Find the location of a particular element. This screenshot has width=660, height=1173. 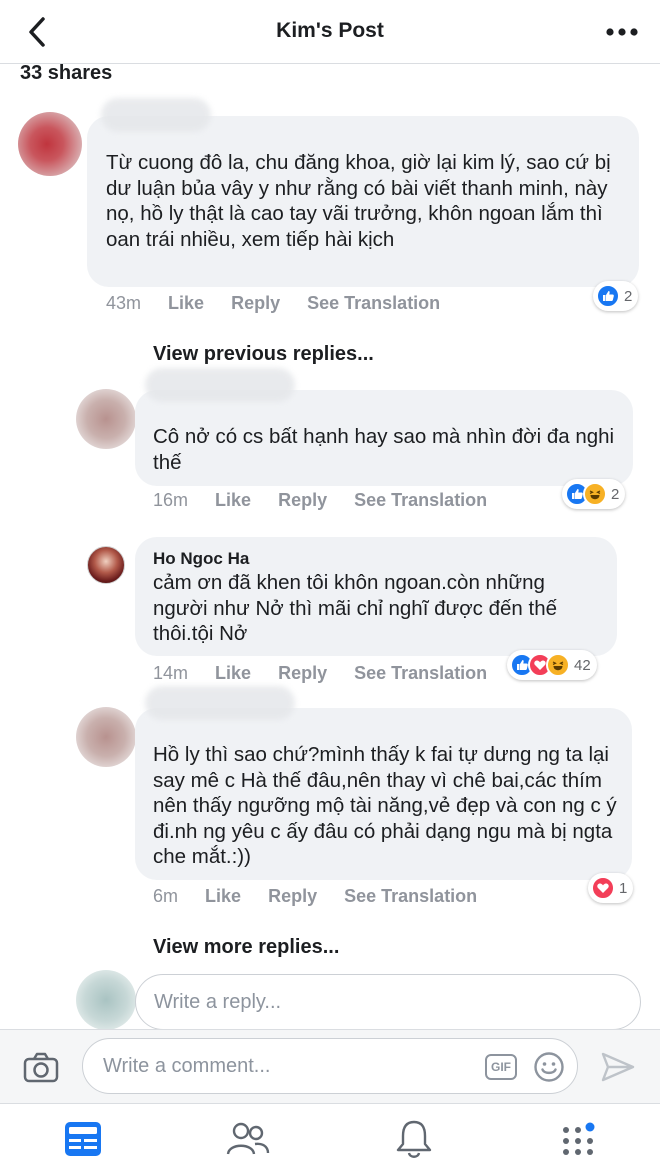

tab-notifications is located at coordinates (414, 1139).